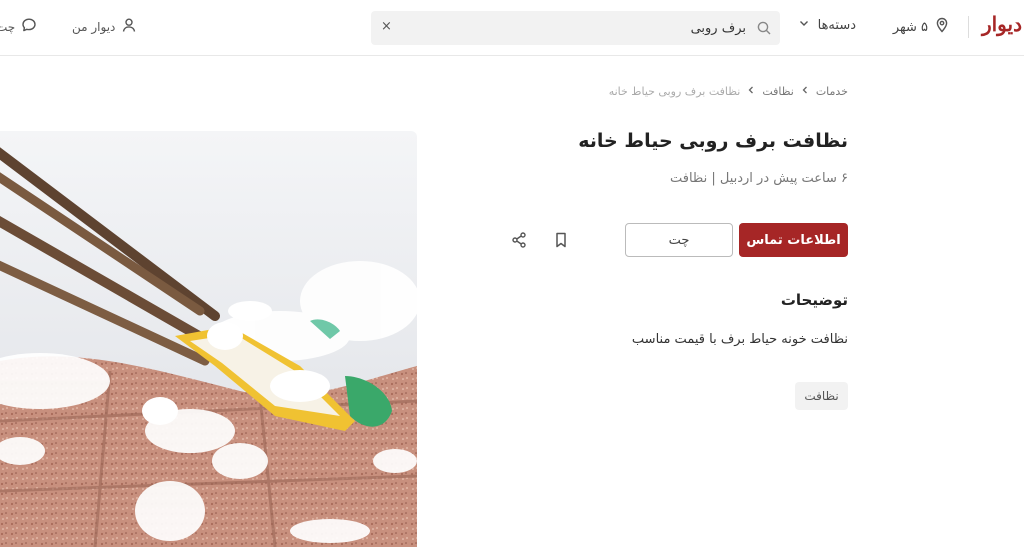  I want to click on chat-bubble-icon, so click(29, 26).